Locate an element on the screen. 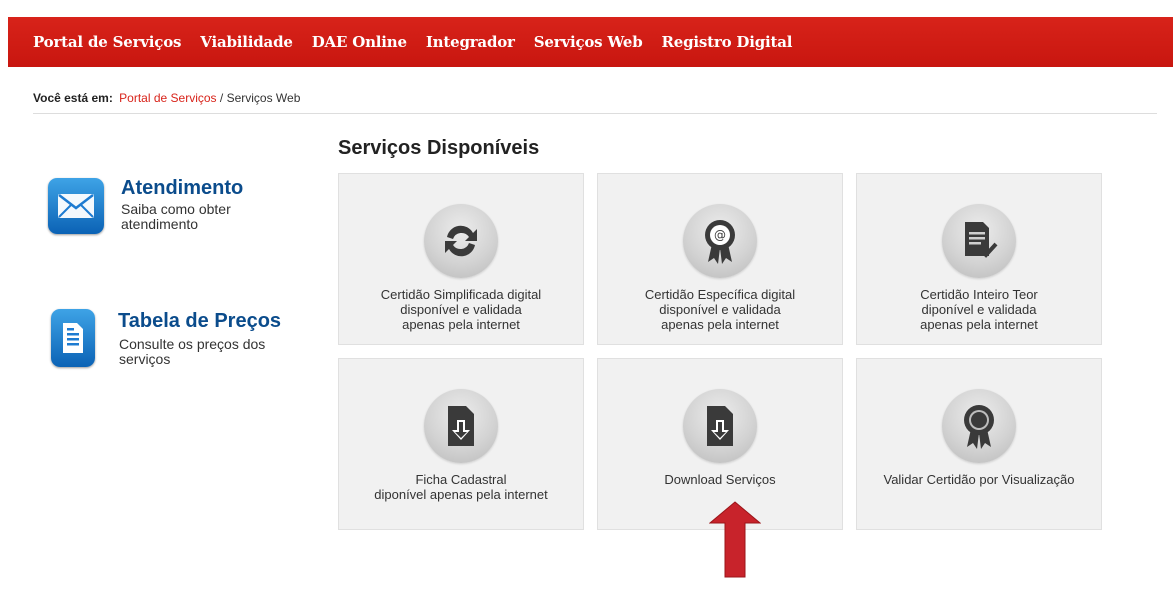 Image resolution: width=1173 pixels, height=598 pixels. atendimento-title: Atendimento is located at coordinates (182, 188).